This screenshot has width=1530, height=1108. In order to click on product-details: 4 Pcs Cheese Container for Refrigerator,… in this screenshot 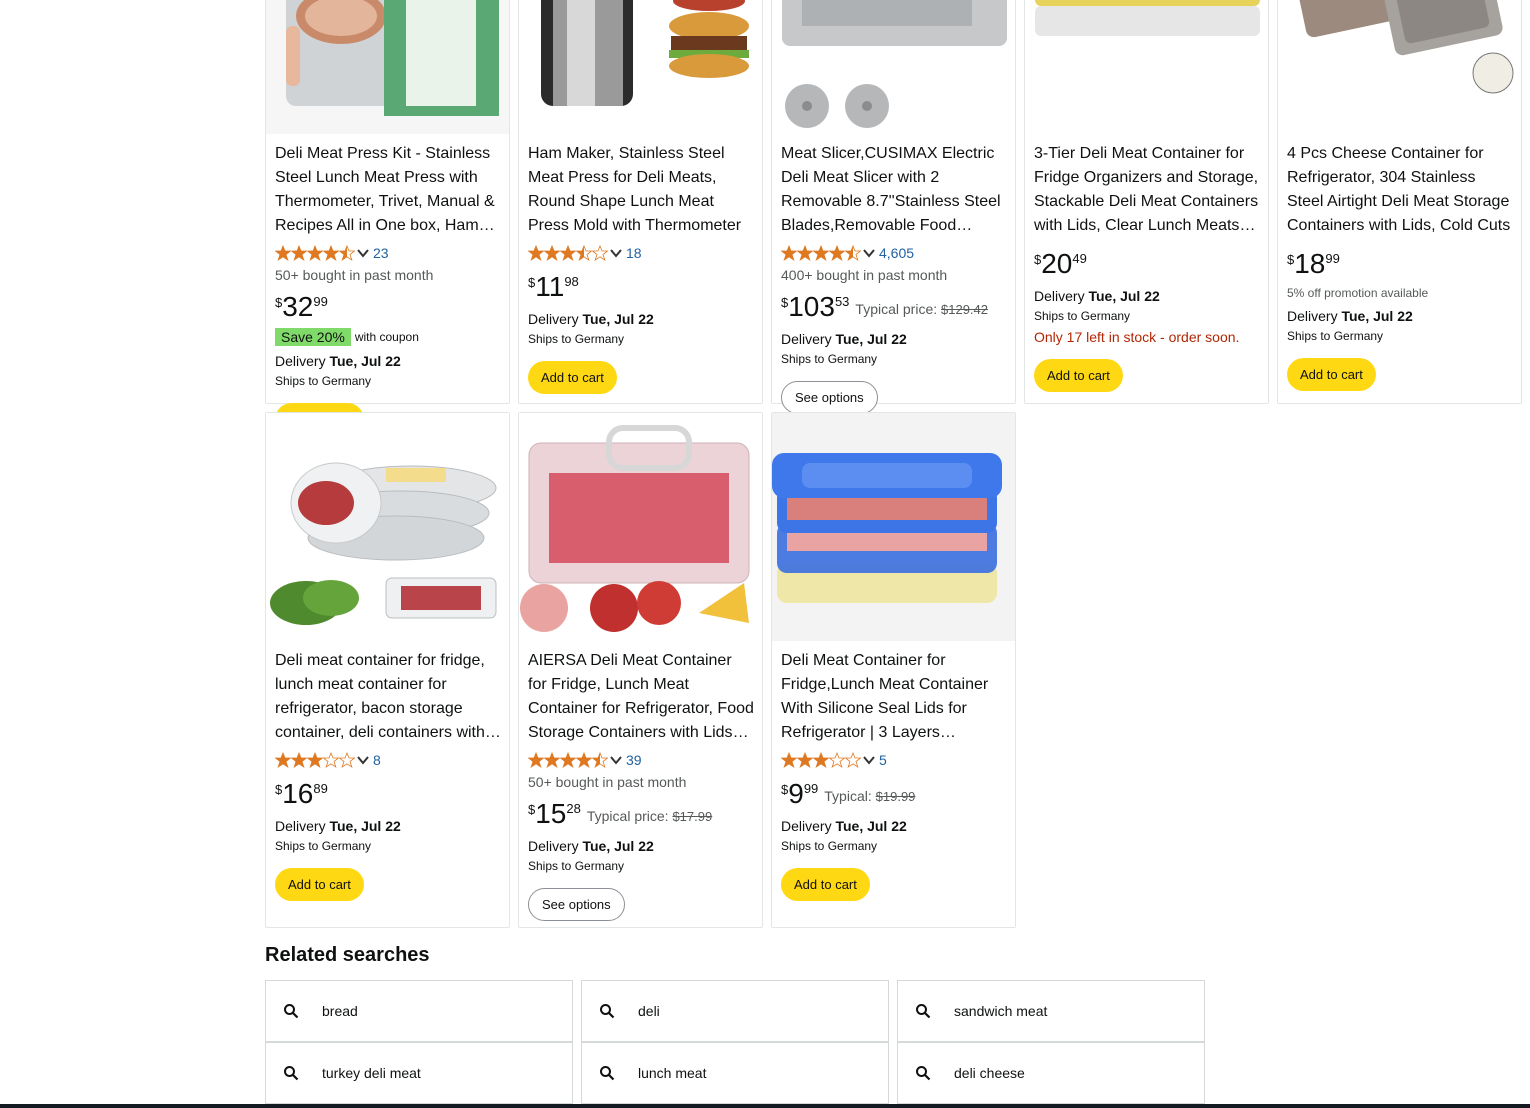, I will do `click(1399, 268)`.